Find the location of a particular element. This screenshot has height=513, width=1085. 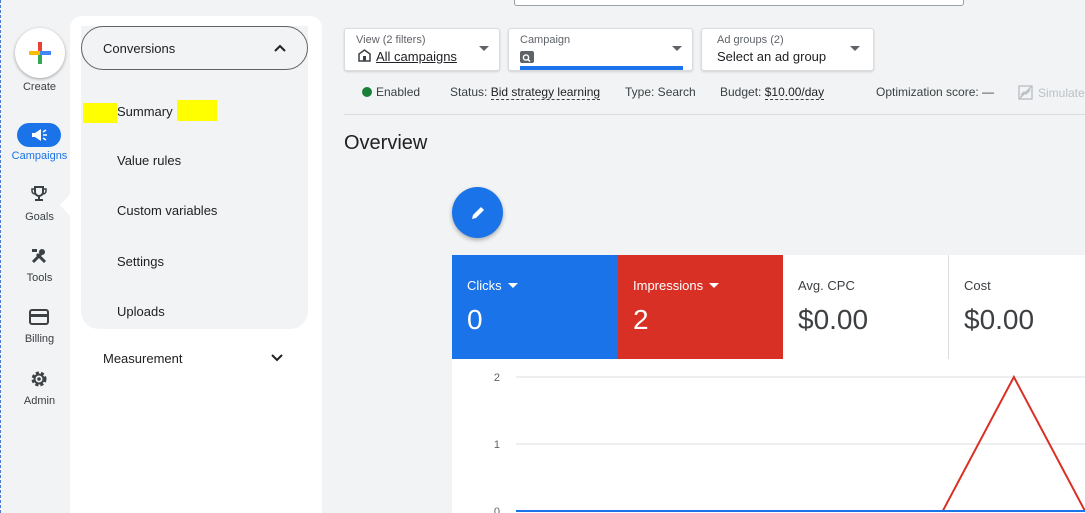

campaign-label: Campaign is located at coordinates (545, 40).